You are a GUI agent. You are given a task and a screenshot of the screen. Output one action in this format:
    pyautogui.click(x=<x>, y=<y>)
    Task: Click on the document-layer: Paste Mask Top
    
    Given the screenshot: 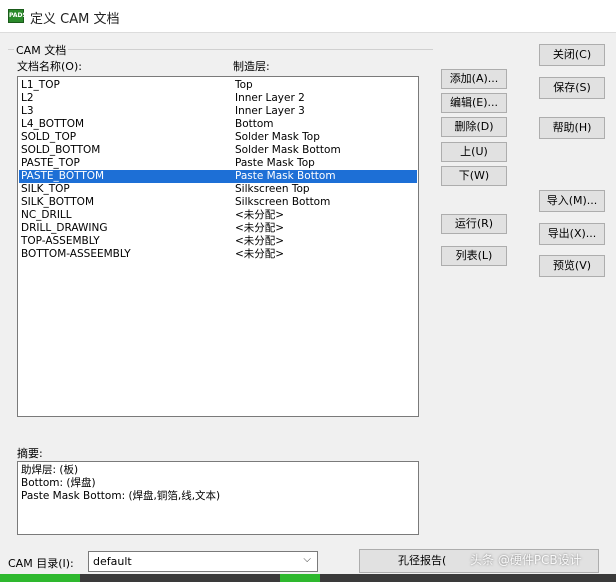 What is the action you would take?
    pyautogui.click(x=275, y=163)
    